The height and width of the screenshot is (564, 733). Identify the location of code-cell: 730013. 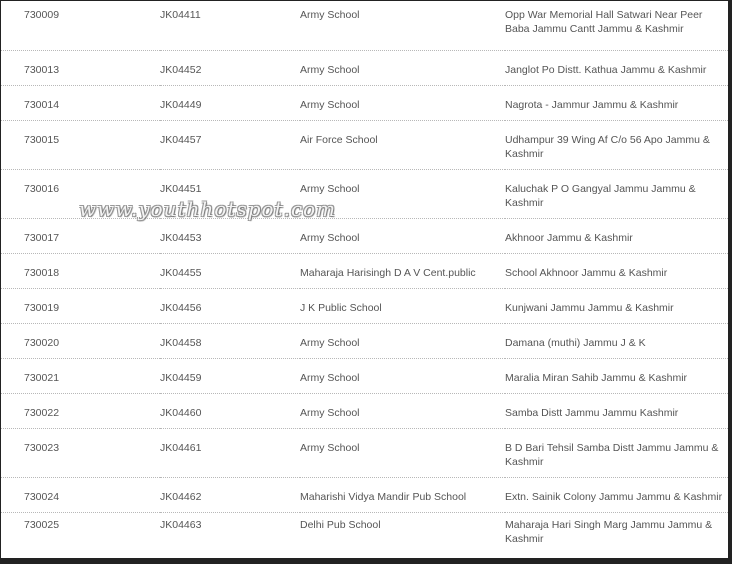
(80, 68).